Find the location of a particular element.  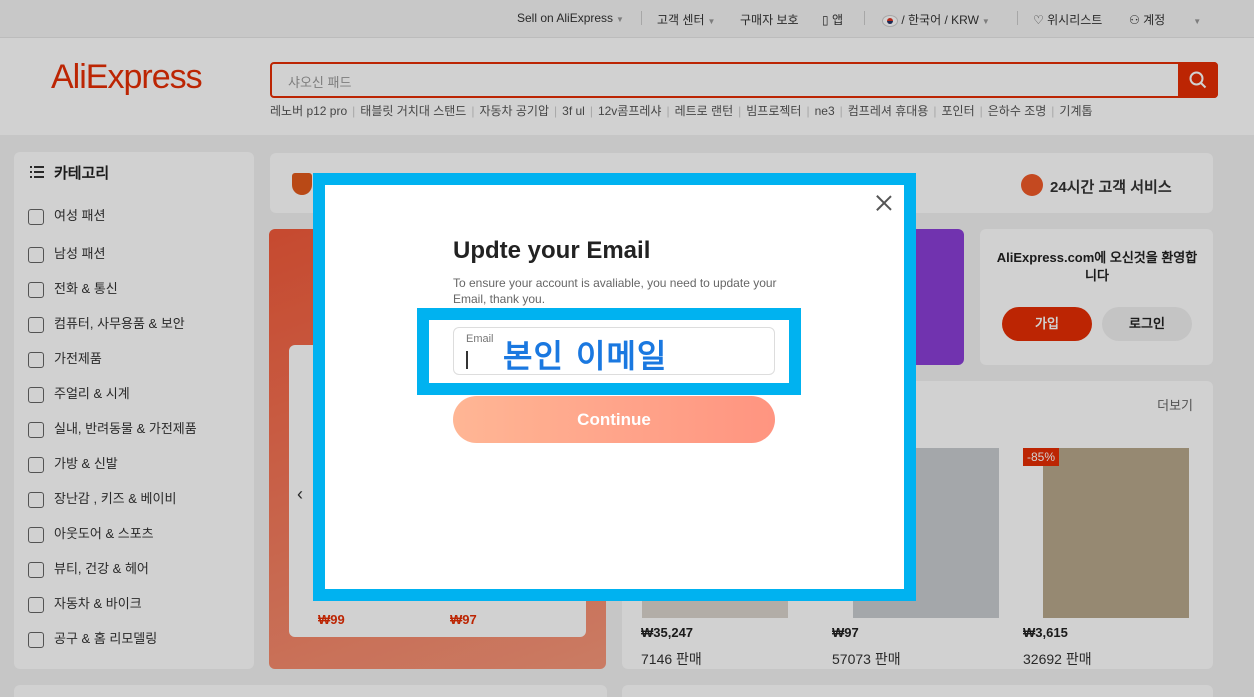

email-annotation: 본인 이메일 is located at coordinates (585, 356).